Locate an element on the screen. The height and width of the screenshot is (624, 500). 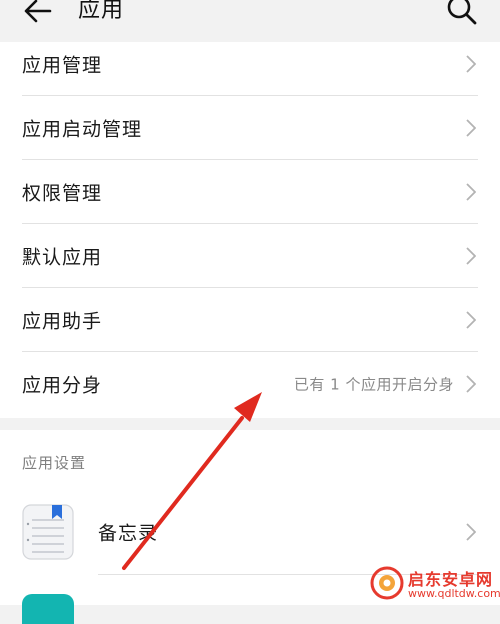
menu-item-label: 应用管理 is located at coordinates (62, 65).